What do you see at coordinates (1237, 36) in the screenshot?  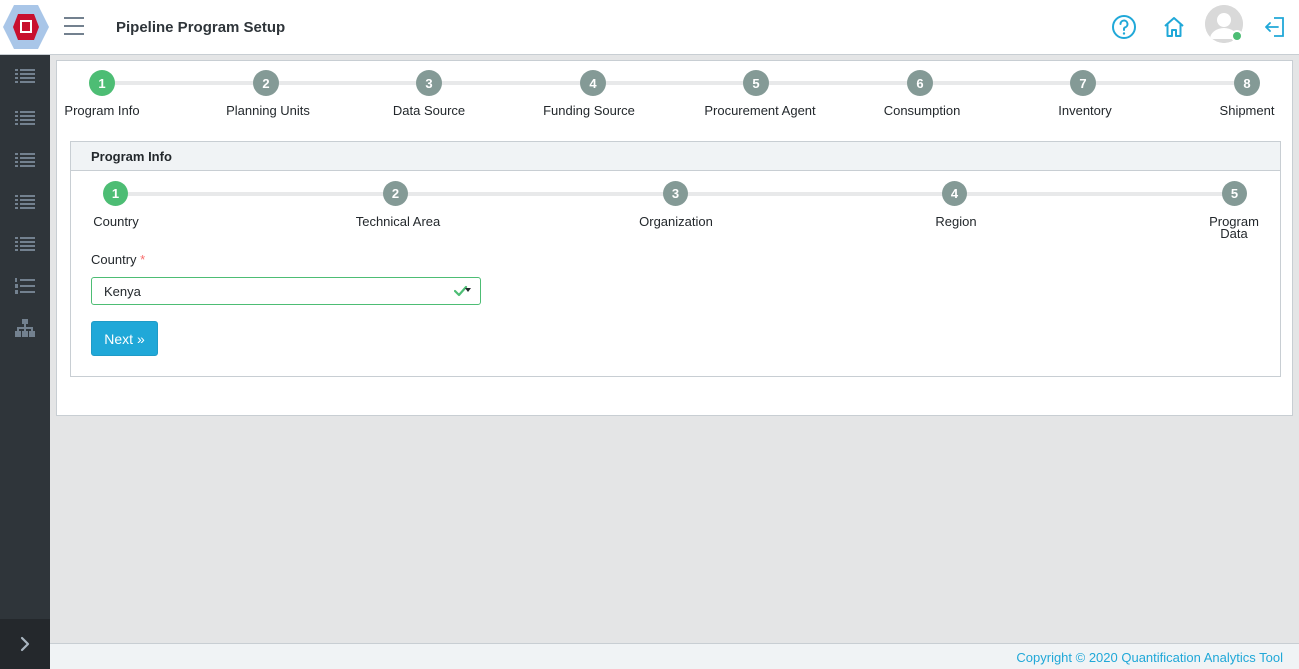 I see `online-status-badge` at bounding box center [1237, 36].